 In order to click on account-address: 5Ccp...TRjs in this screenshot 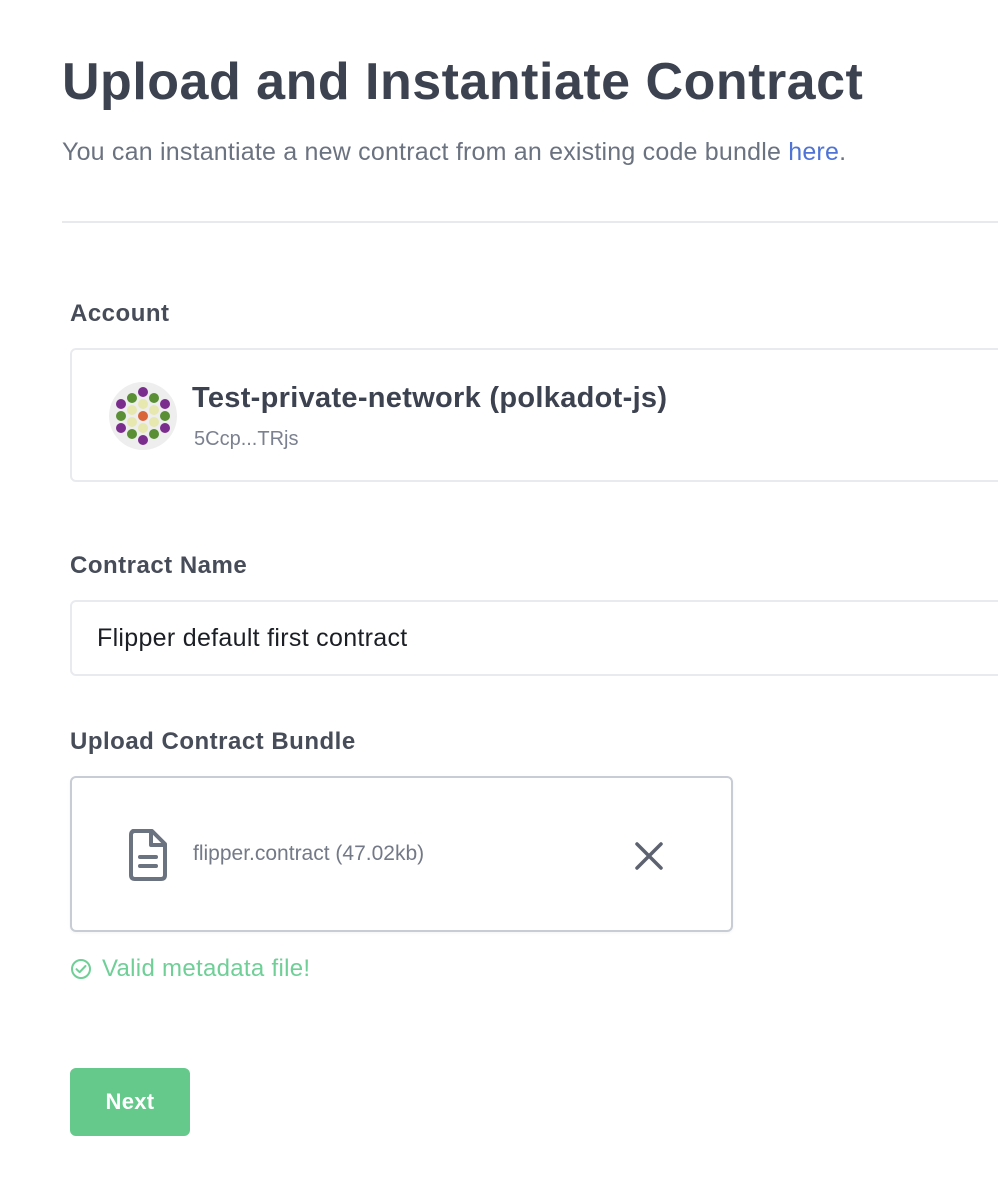, I will do `click(246, 439)`.